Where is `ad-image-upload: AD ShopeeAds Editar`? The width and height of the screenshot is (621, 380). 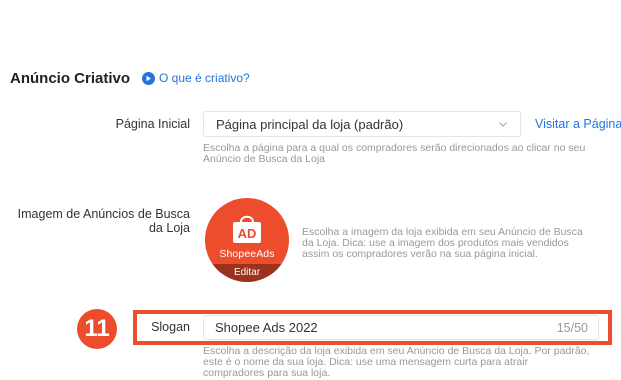 ad-image-upload: AD ShopeeAds Editar is located at coordinates (247, 240).